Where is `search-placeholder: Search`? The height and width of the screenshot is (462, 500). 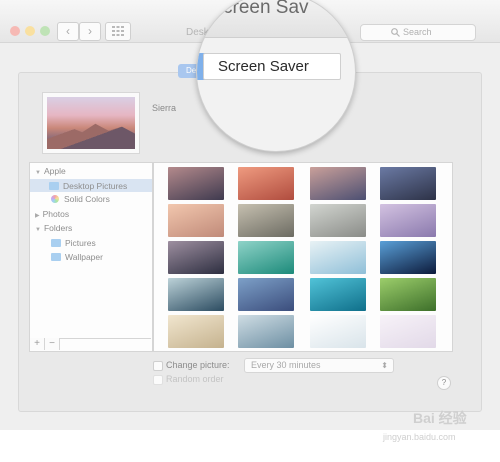
search-placeholder: Search is located at coordinates (417, 32).